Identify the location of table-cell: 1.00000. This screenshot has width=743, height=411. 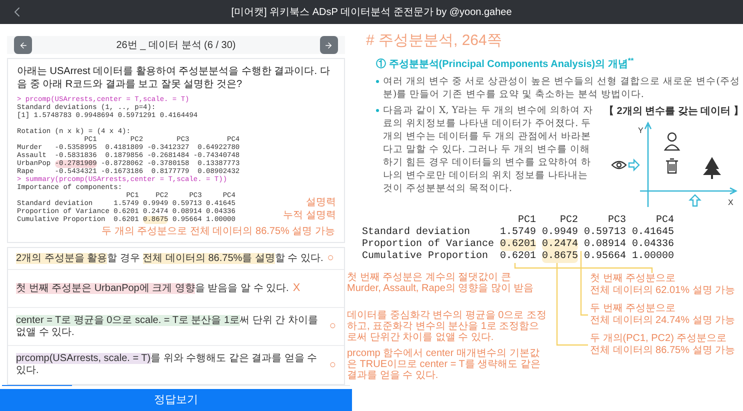
(653, 256).